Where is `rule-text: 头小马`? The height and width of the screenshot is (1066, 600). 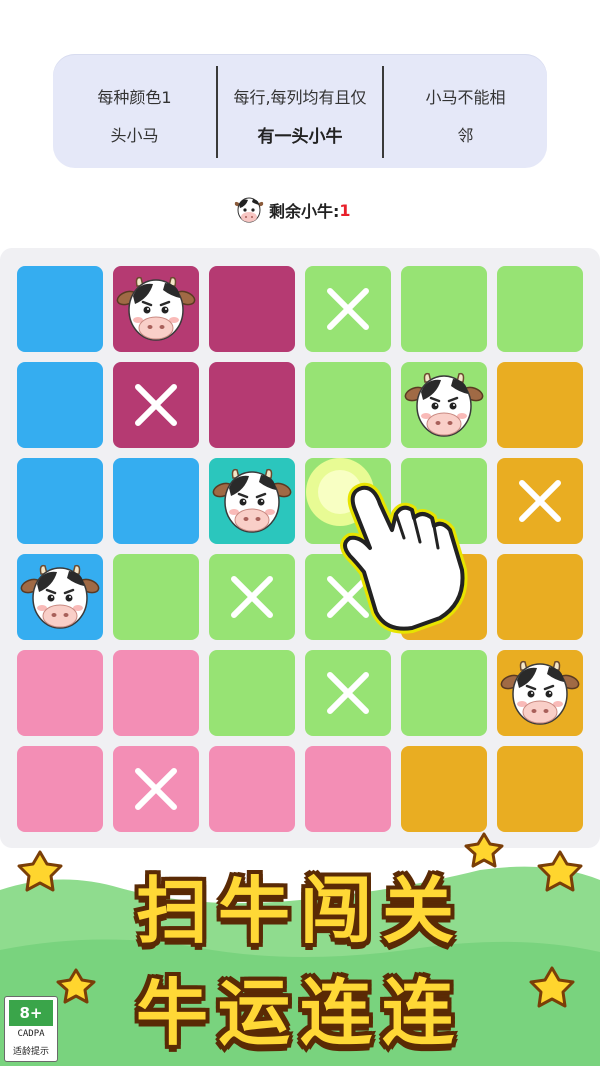 rule-text: 头小马 is located at coordinates (134, 135).